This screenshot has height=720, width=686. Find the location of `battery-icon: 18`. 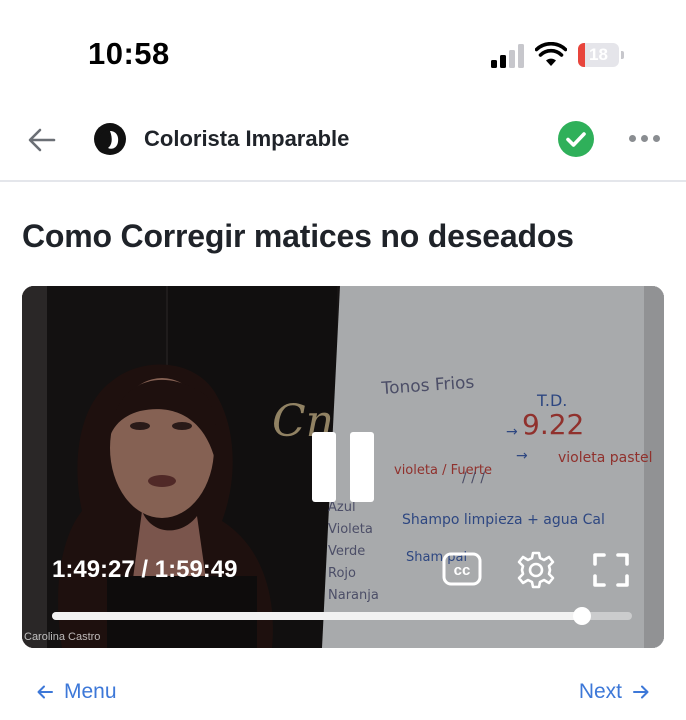

battery-icon: 18 is located at coordinates (601, 55).